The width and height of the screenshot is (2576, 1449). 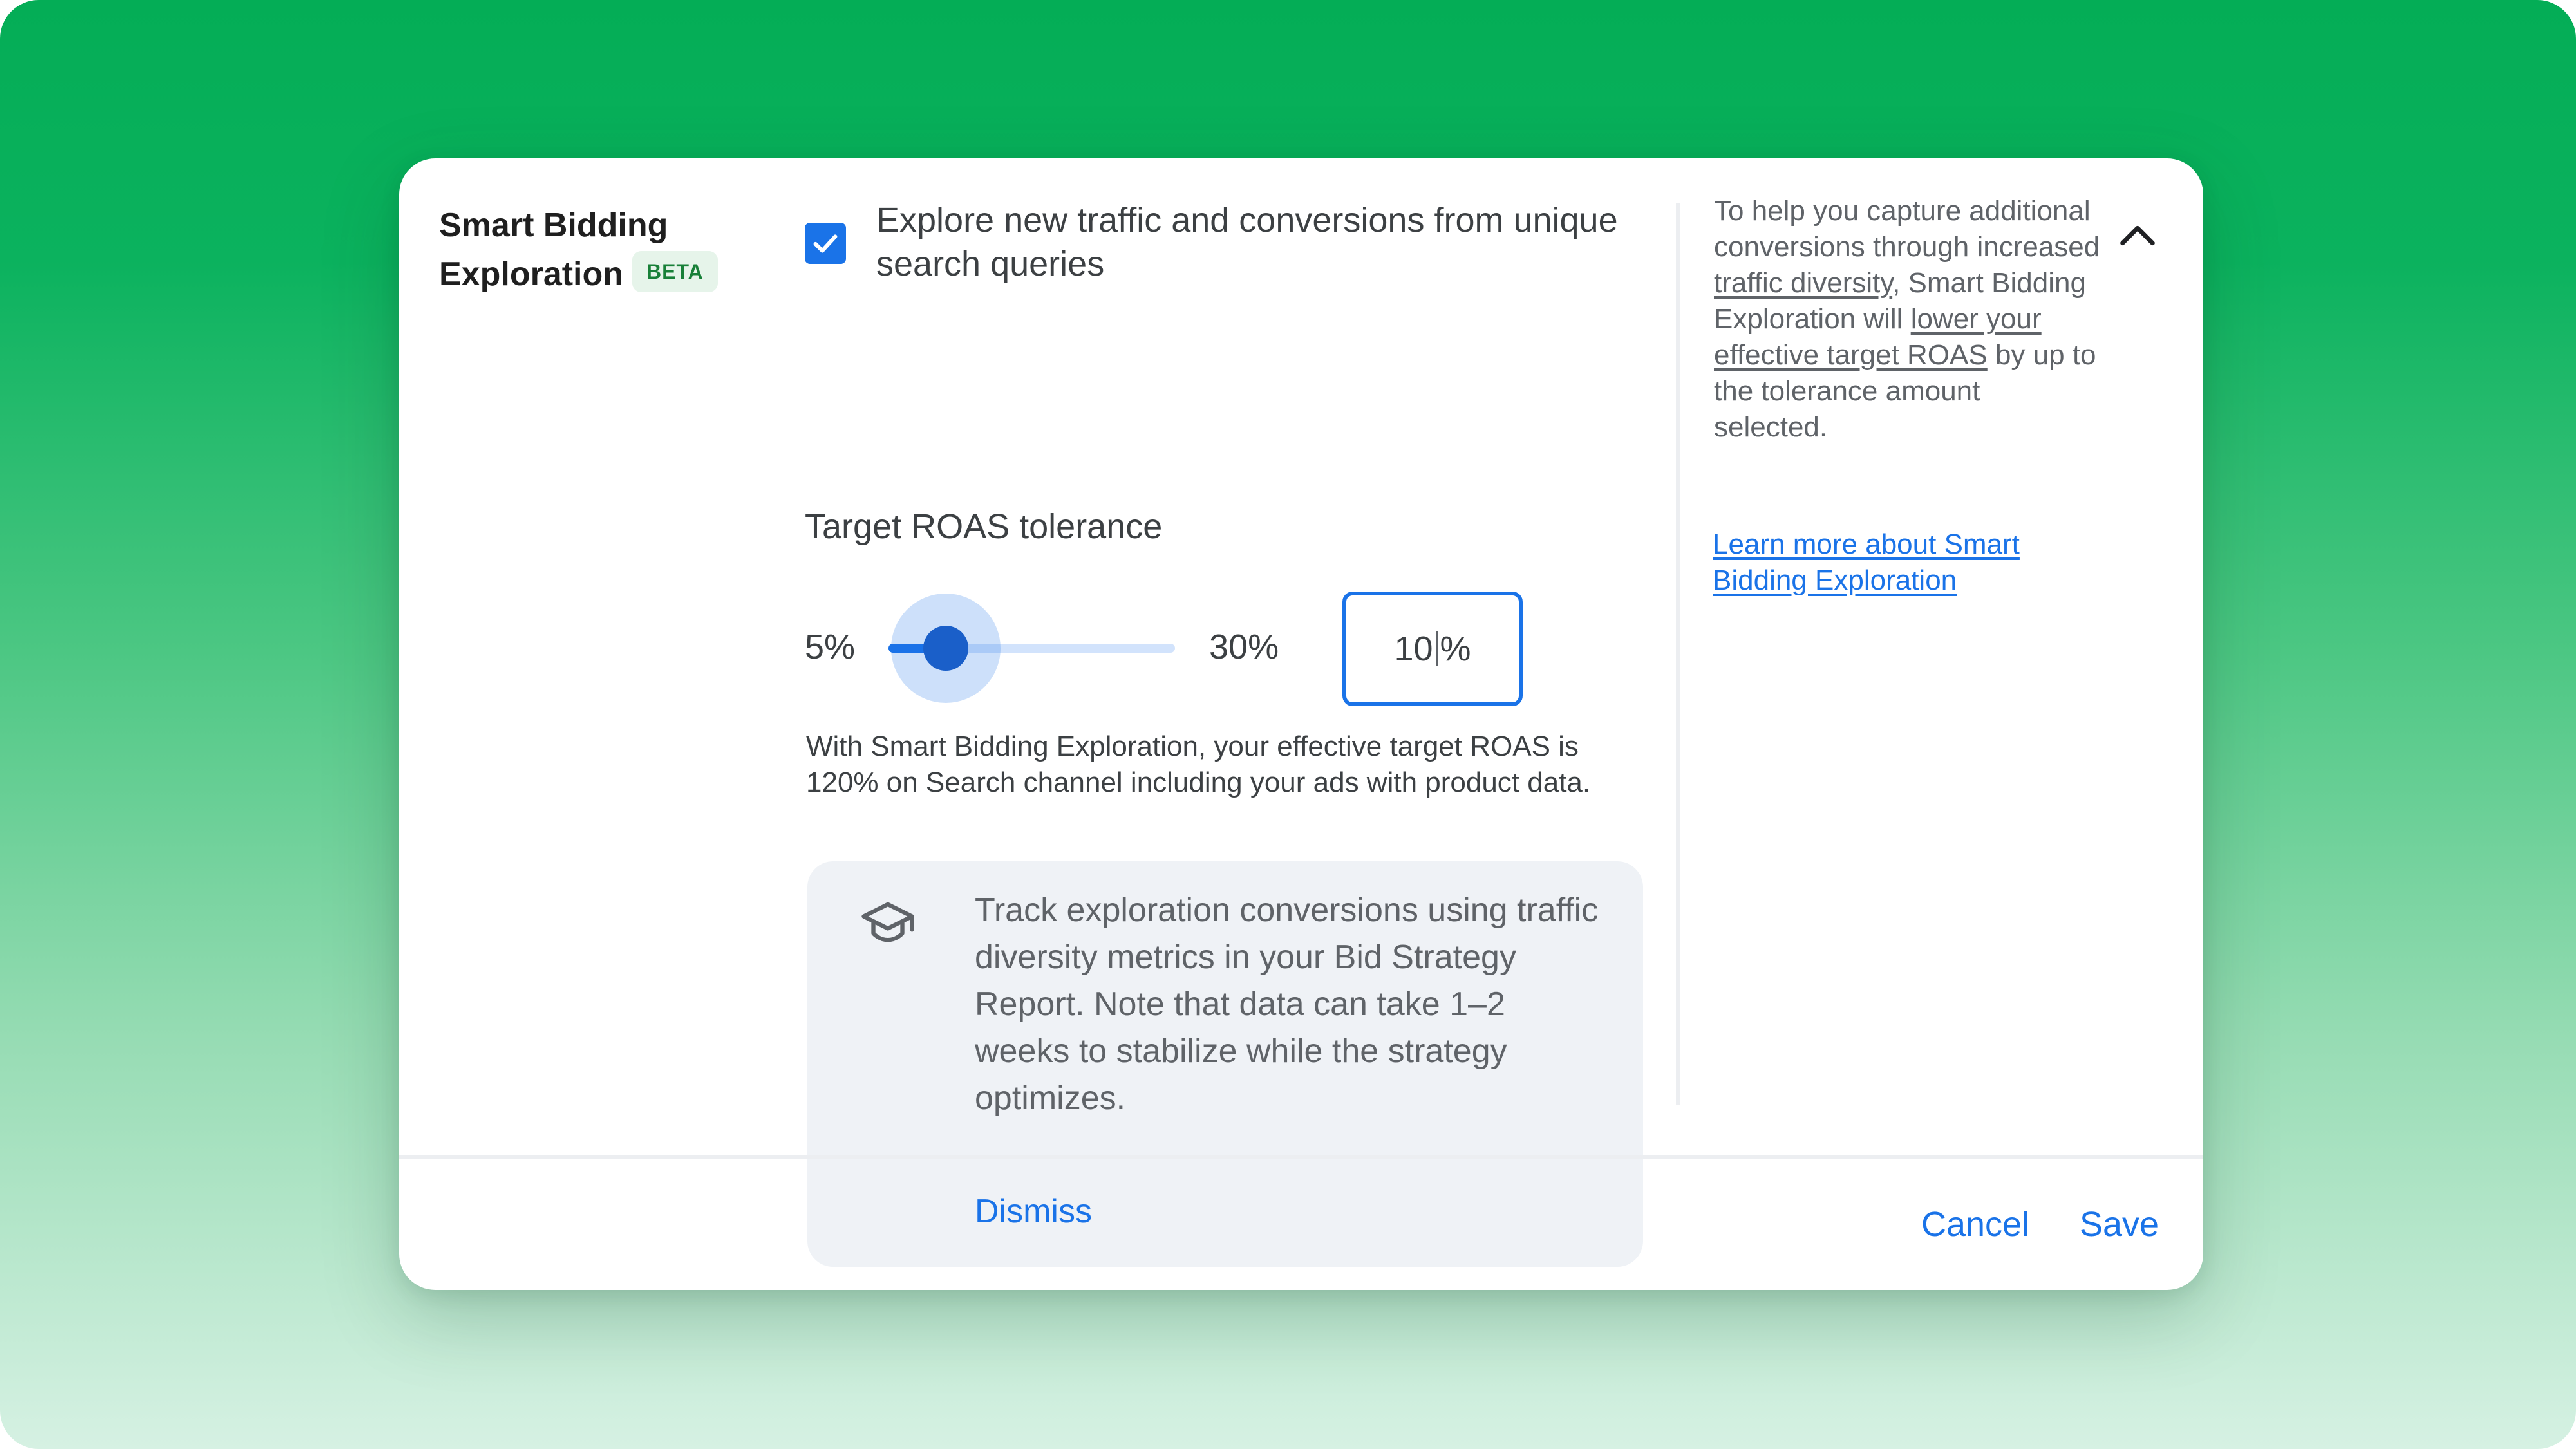 I want to click on tolerance-input-unit: %, so click(x=1455, y=649).